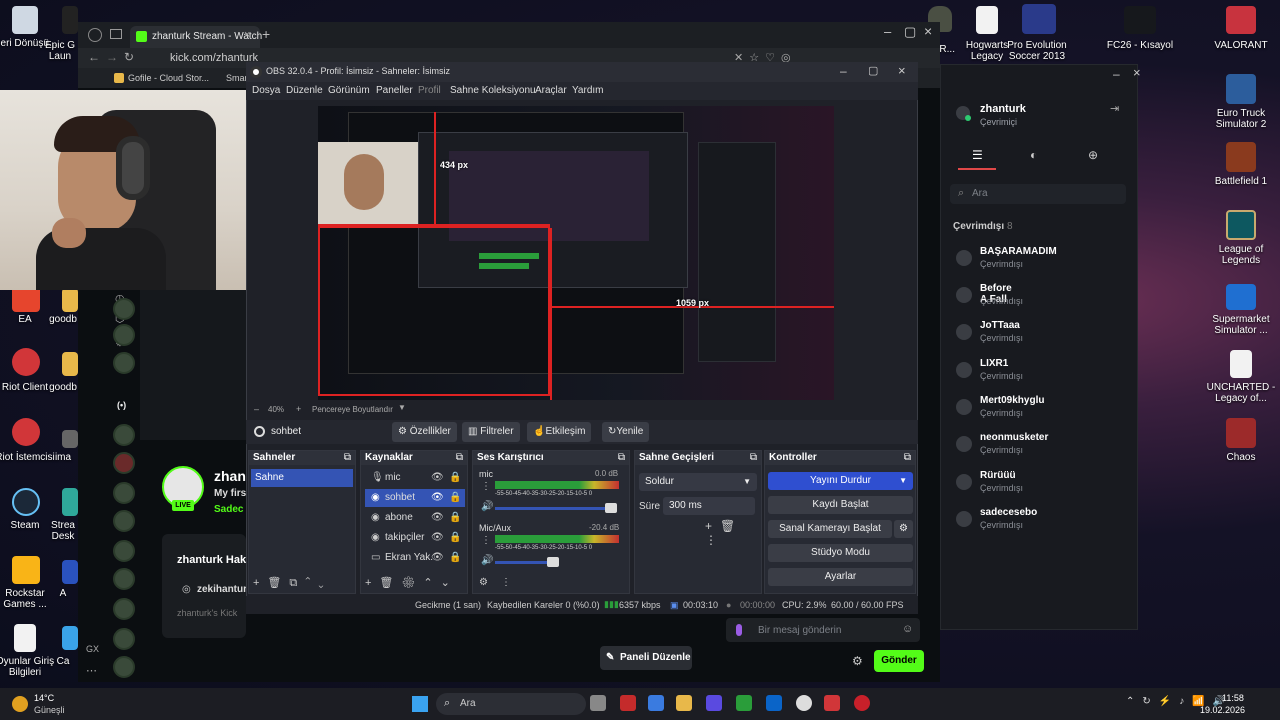 The image size is (1280, 720). Describe the element at coordinates (551, 90) in the screenshot. I see `menu-tools: Araçlar` at that location.